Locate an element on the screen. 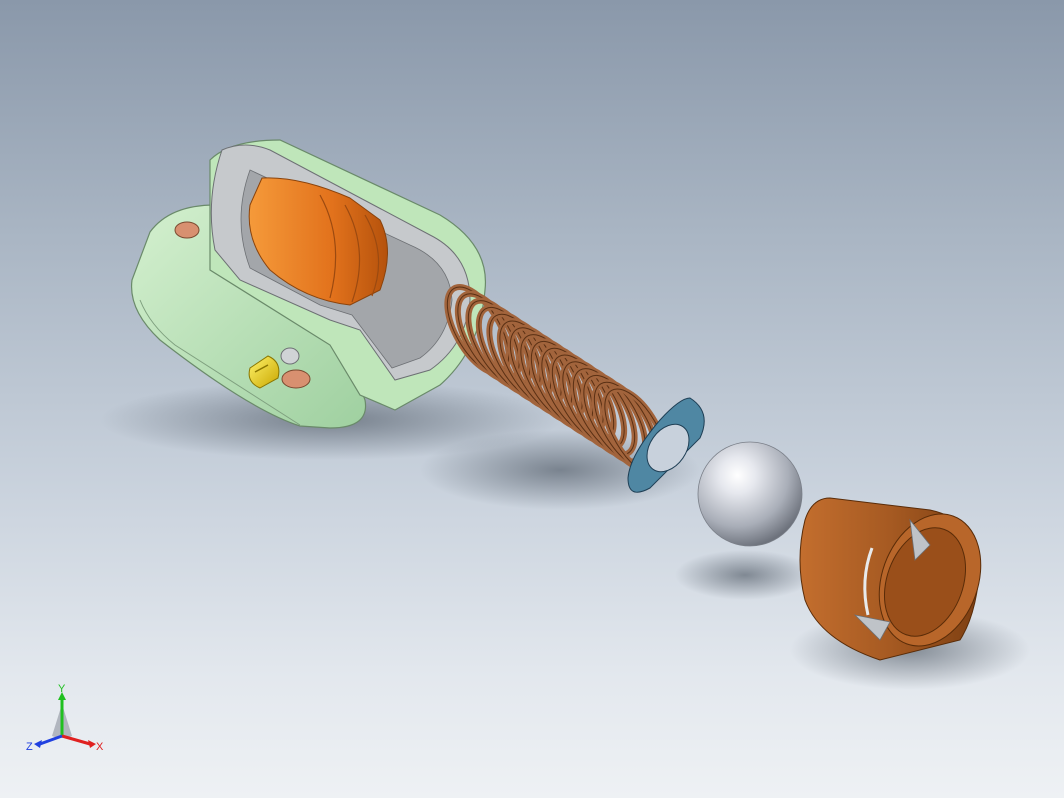 The height and width of the screenshot is (798, 1064). x-axis-label: X is located at coordinates (100, 747).